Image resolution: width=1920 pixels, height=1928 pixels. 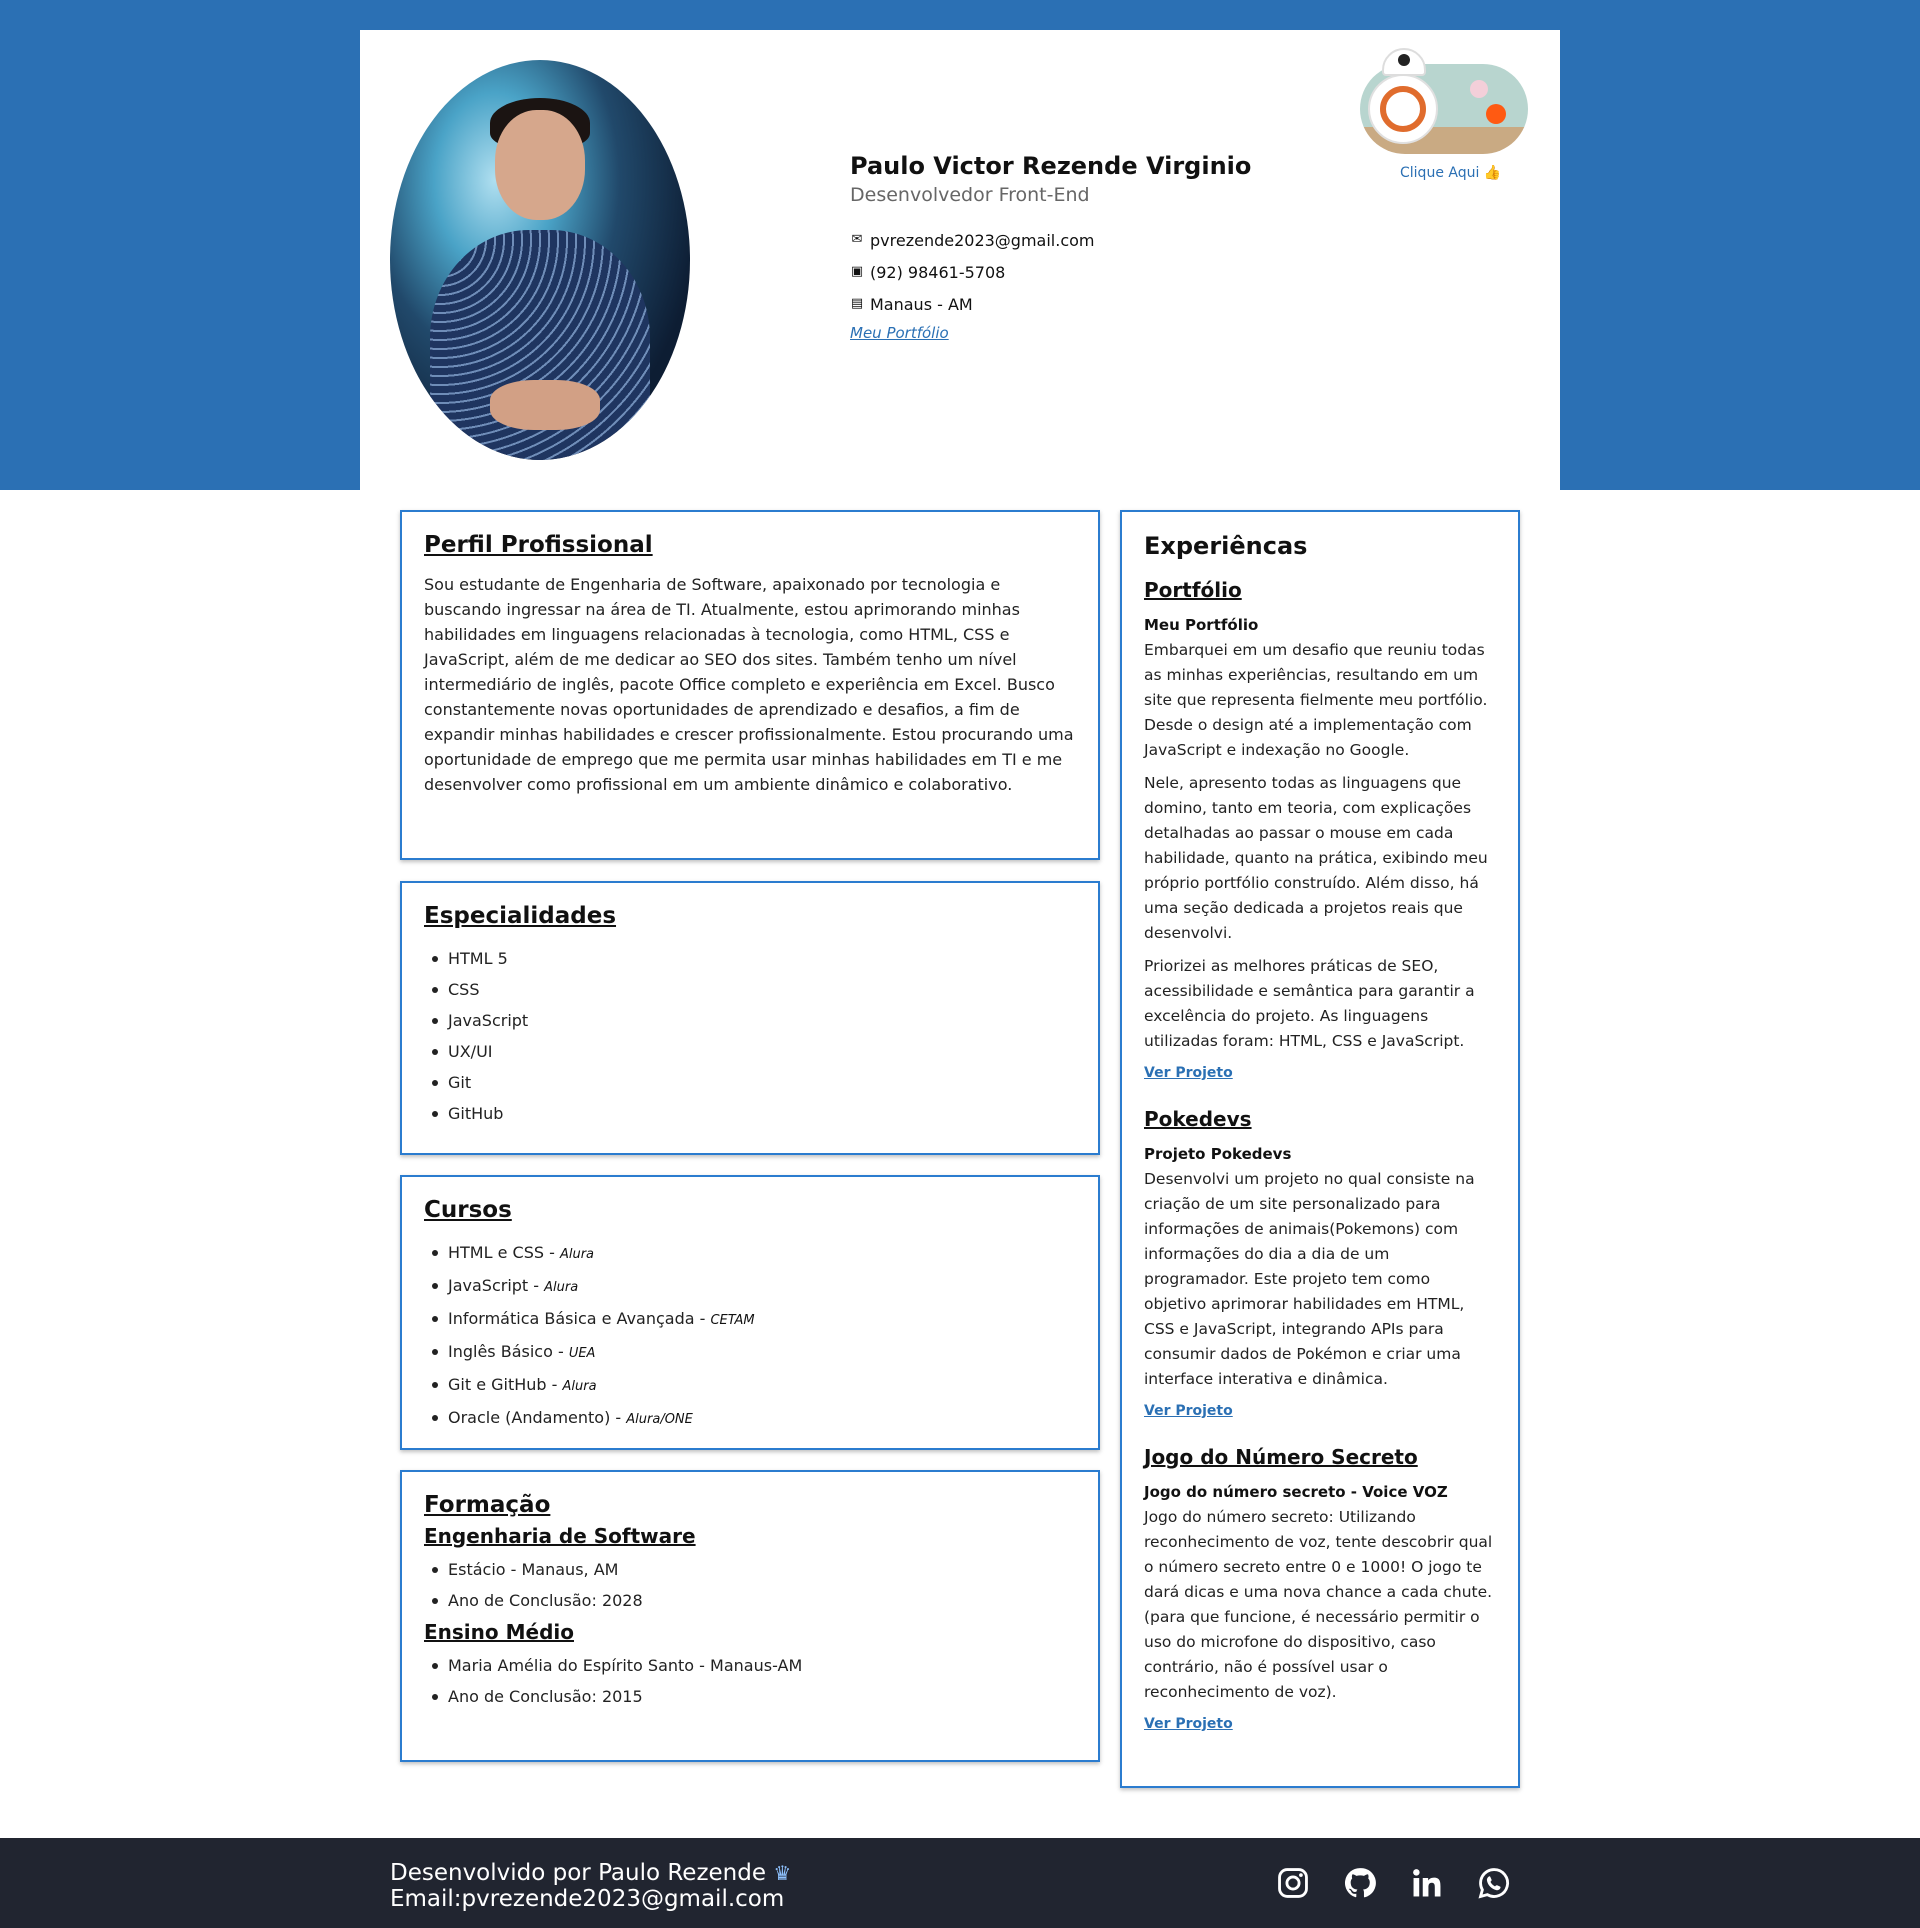 What do you see at coordinates (857, 303) in the screenshot?
I see `building-icon: ▤` at bounding box center [857, 303].